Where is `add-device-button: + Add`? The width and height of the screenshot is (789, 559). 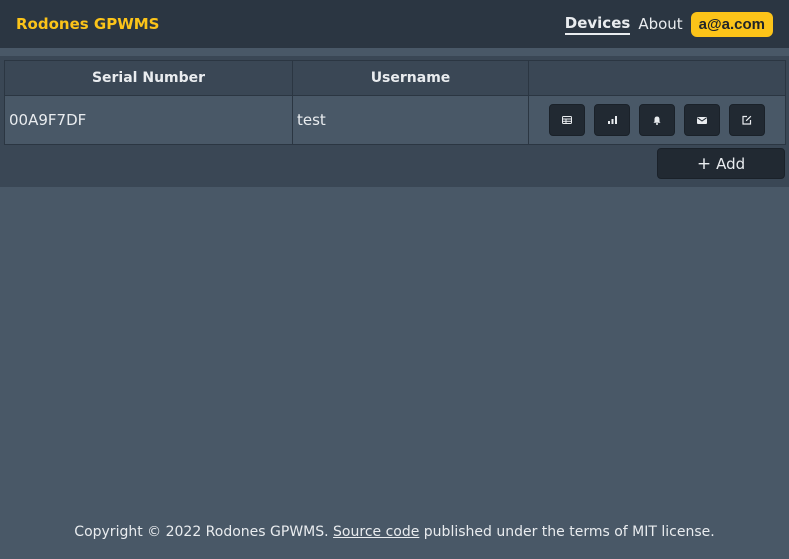
add-device-button: + Add is located at coordinates (721, 163).